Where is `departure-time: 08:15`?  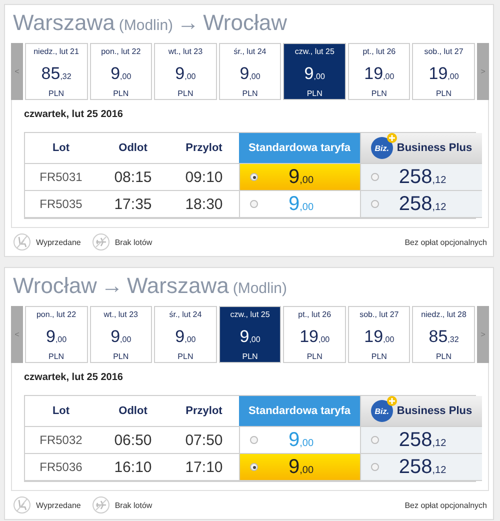
departure-time: 08:15 is located at coordinates (133, 177).